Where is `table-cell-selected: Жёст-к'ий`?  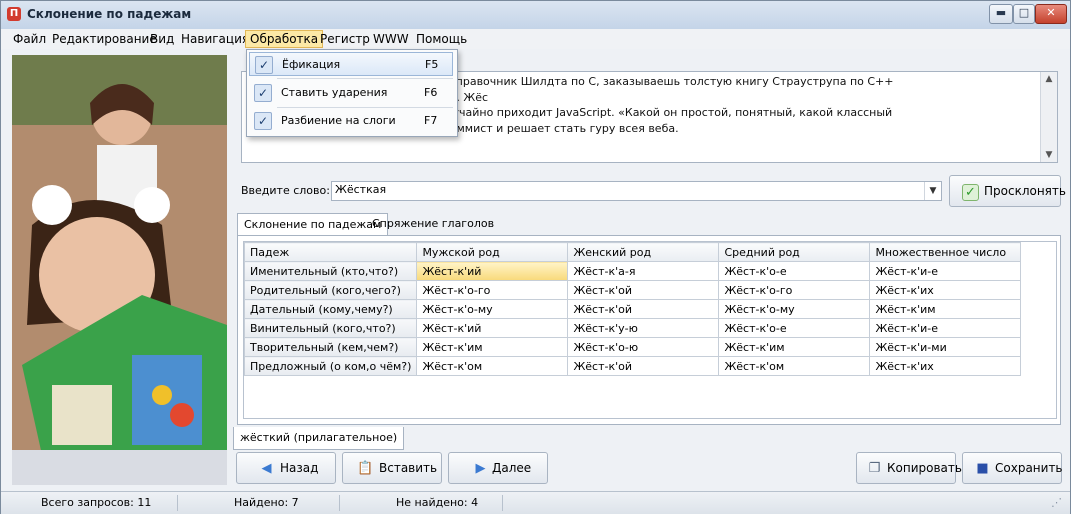
table-cell-selected: Жёст-к'ий is located at coordinates (492, 271).